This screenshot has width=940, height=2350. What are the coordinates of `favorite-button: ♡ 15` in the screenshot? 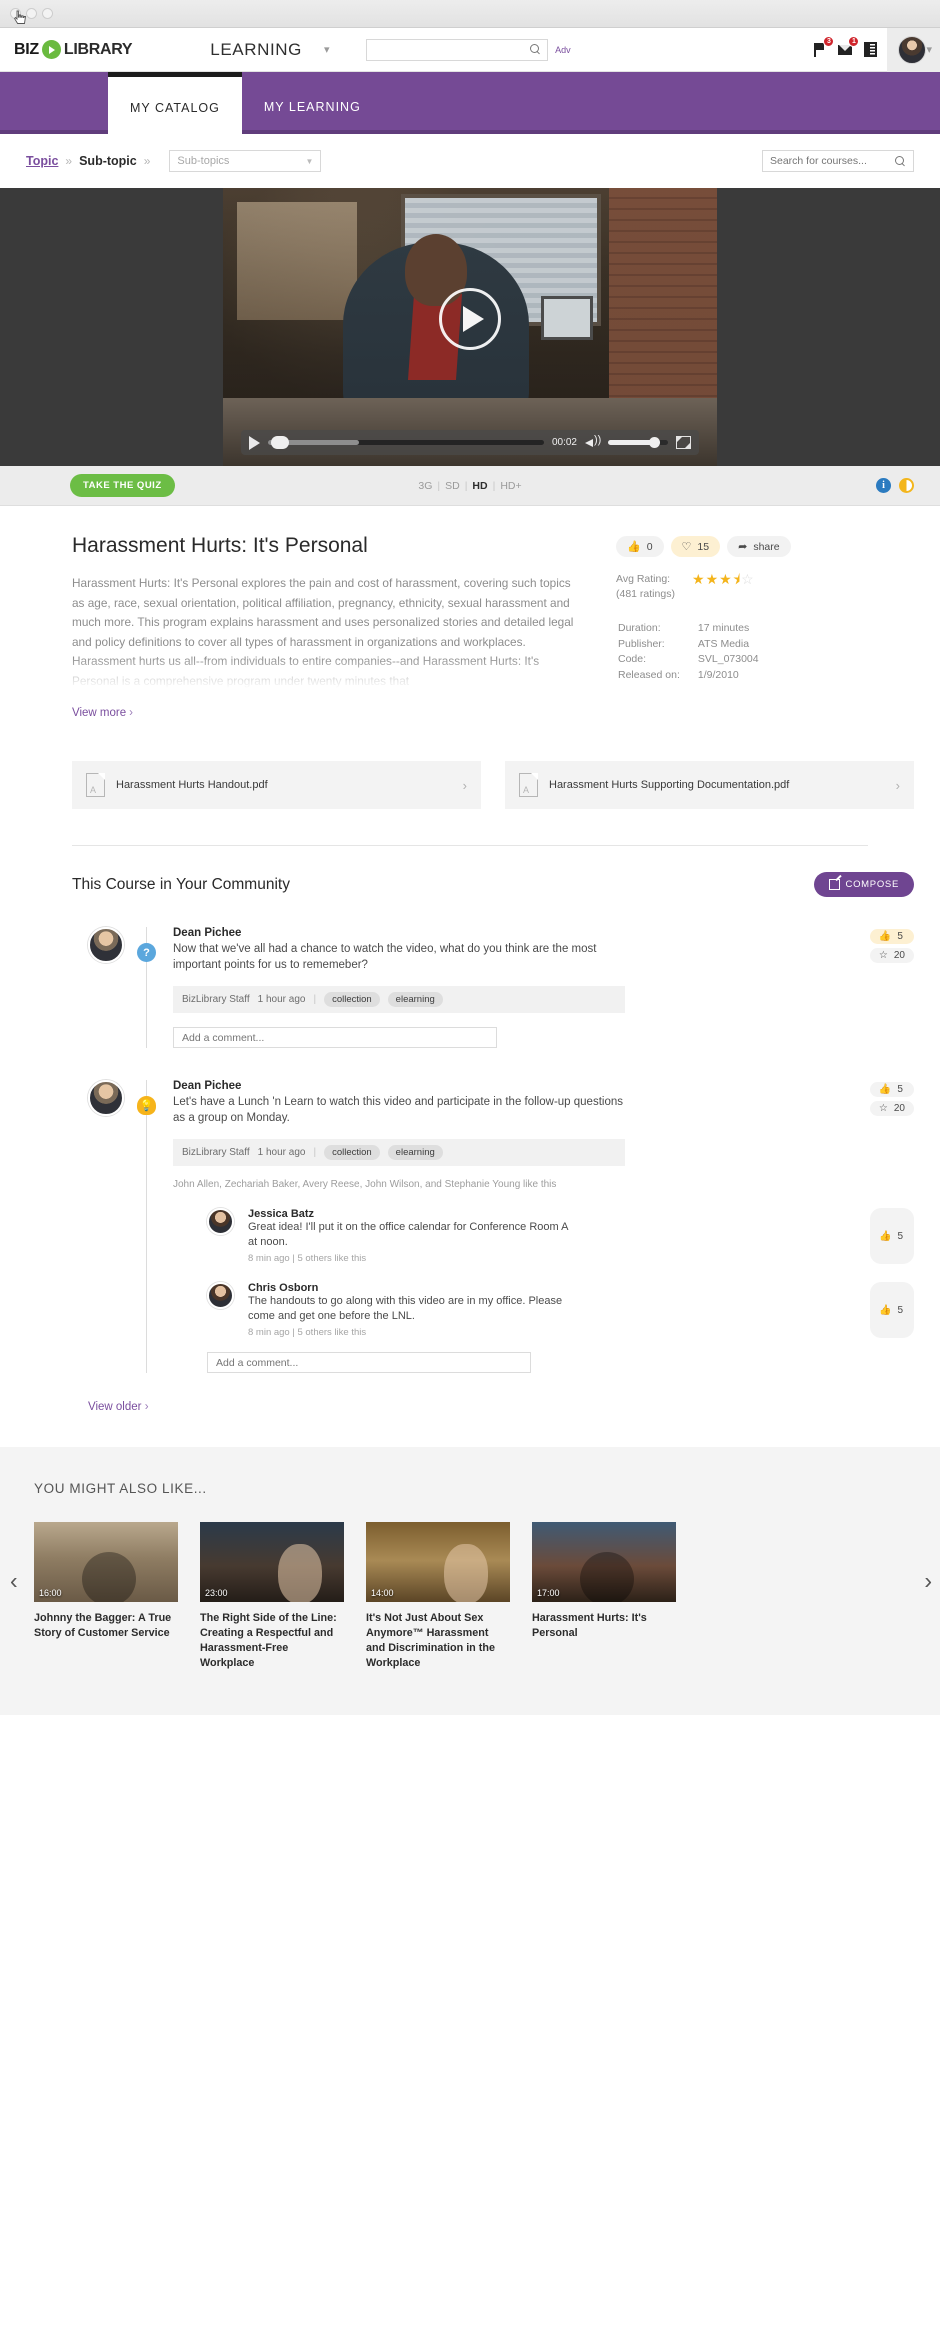 It's located at (695, 546).